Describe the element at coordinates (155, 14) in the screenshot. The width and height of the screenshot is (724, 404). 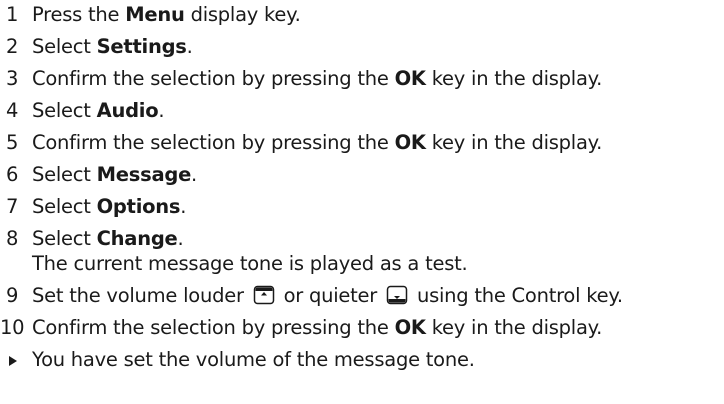
I see `step-keyword: Menu` at that location.